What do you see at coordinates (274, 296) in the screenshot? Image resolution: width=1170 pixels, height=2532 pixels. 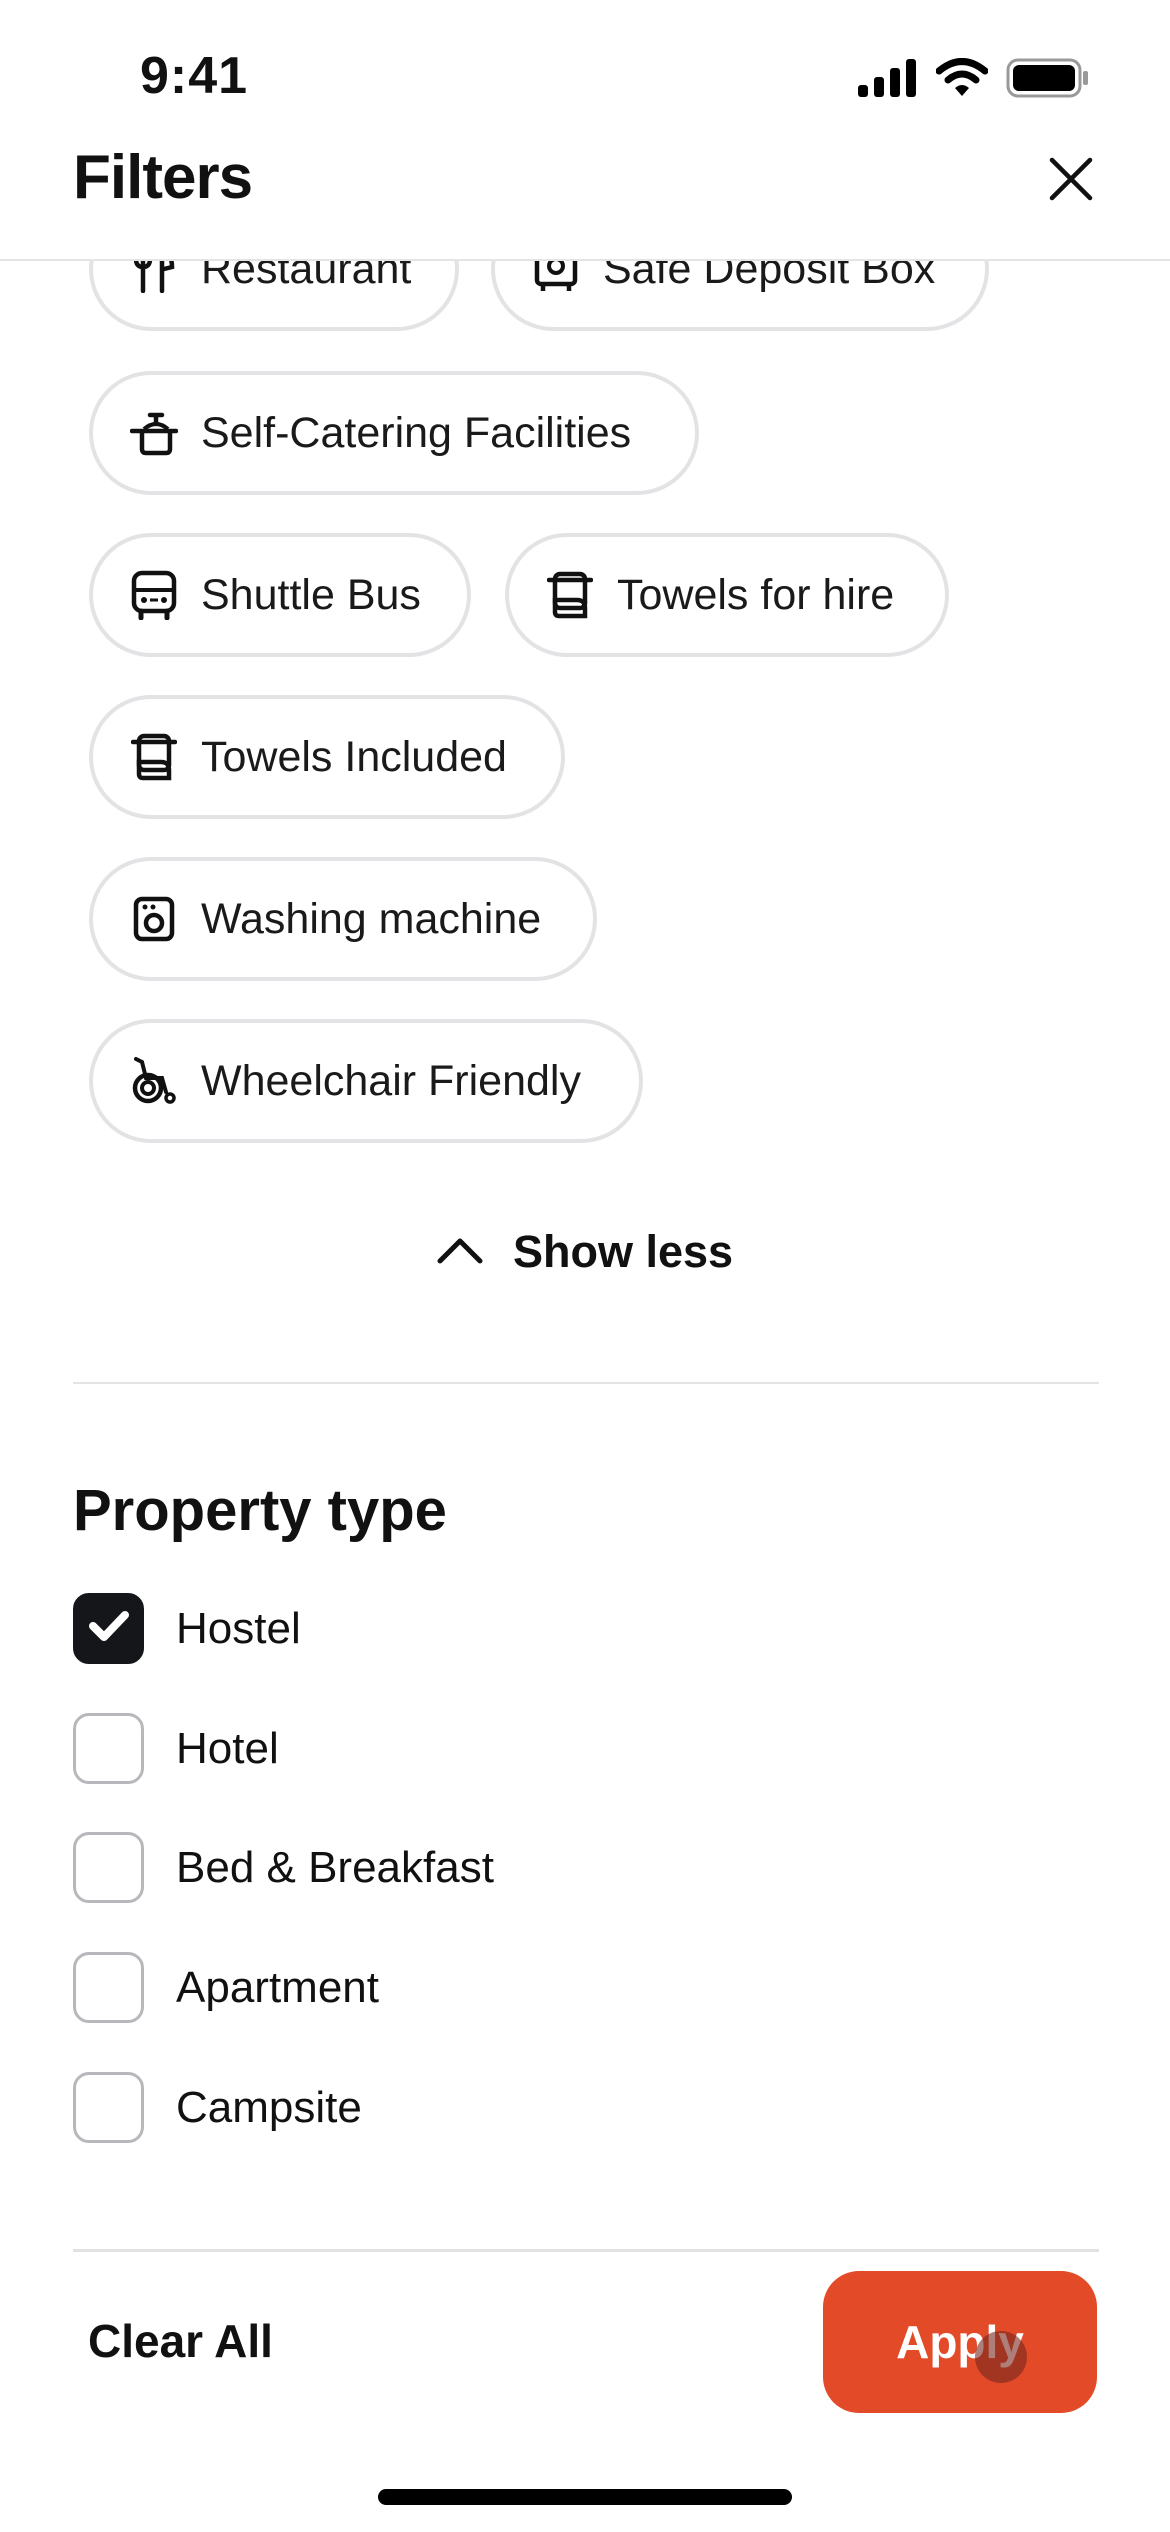 I see `facility-chip-restaurant: Restaurant` at bounding box center [274, 296].